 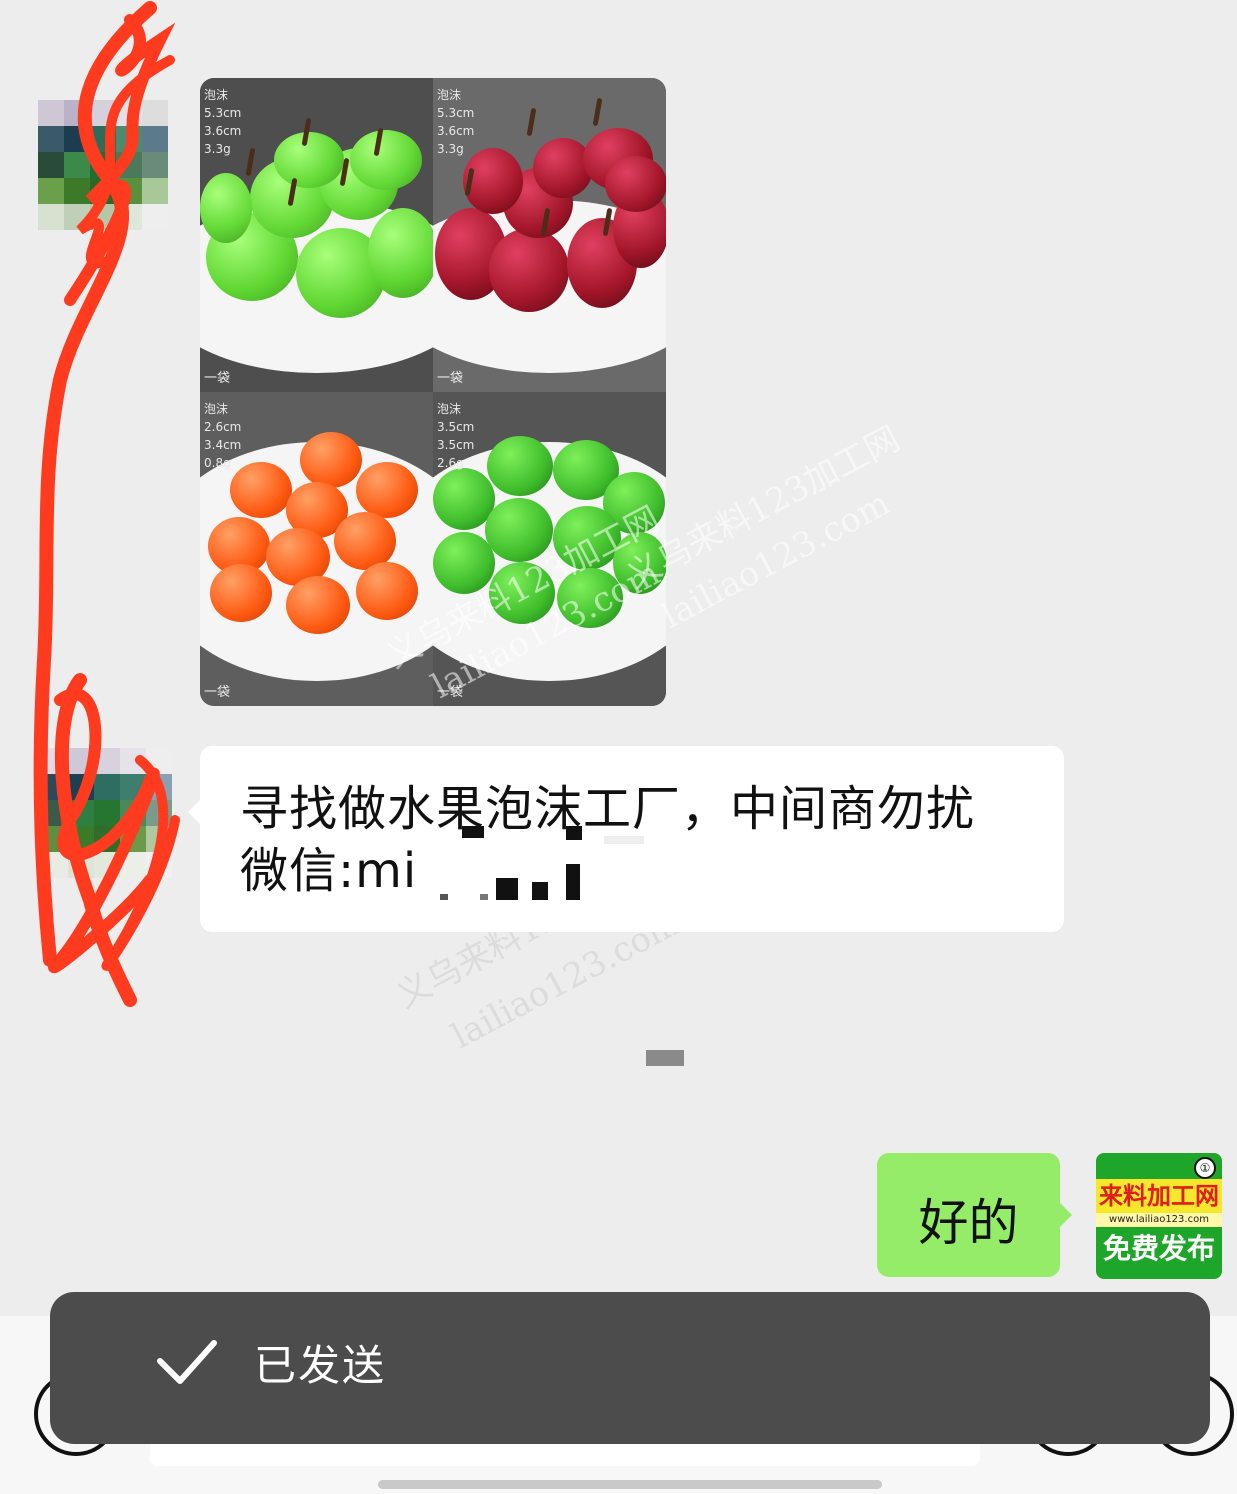 What do you see at coordinates (1159, 1220) in the screenshot?
I see `avatar-logo-url: www.lailiao123.com` at bounding box center [1159, 1220].